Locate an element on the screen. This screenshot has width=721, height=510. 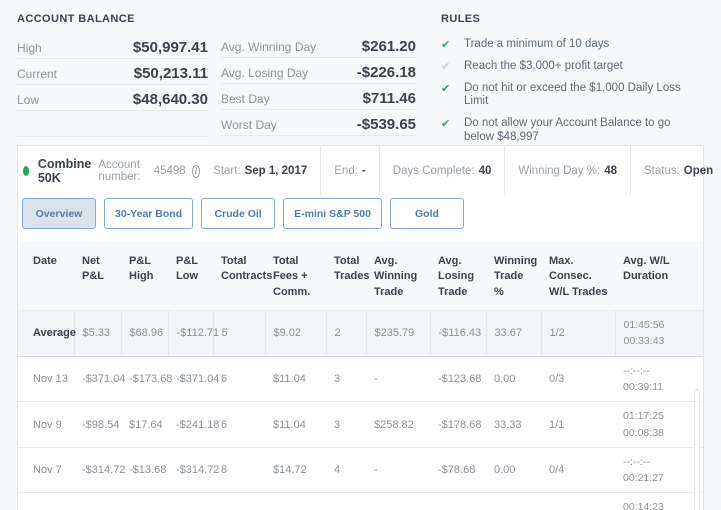
data-cell: 33.67 is located at coordinates (514, 333).